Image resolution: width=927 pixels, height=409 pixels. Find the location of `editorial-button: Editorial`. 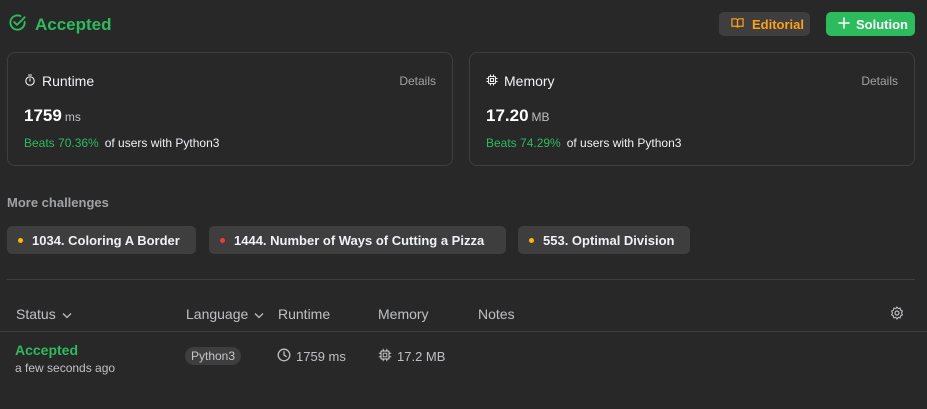

editorial-button: Editorial is located at coordinates (764, 24).